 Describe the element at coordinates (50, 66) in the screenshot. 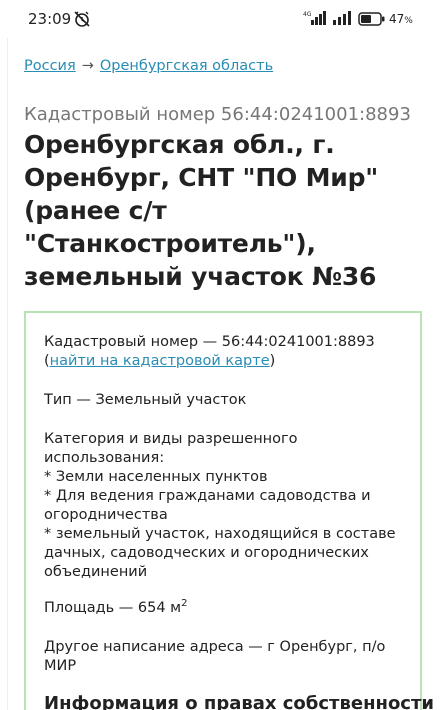

I see `breadcrumb-item-russia: Россия` at that location.